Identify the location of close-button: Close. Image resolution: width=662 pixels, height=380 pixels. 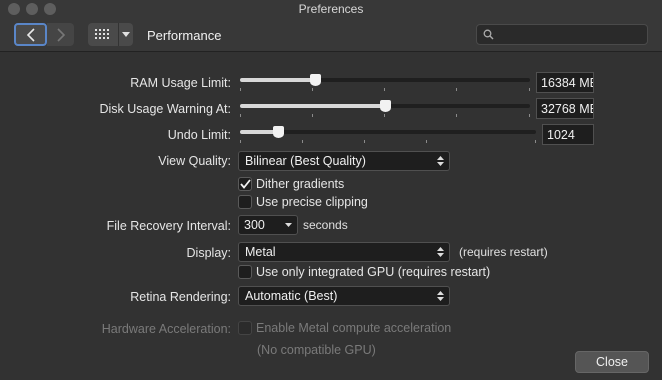
(612, 362).